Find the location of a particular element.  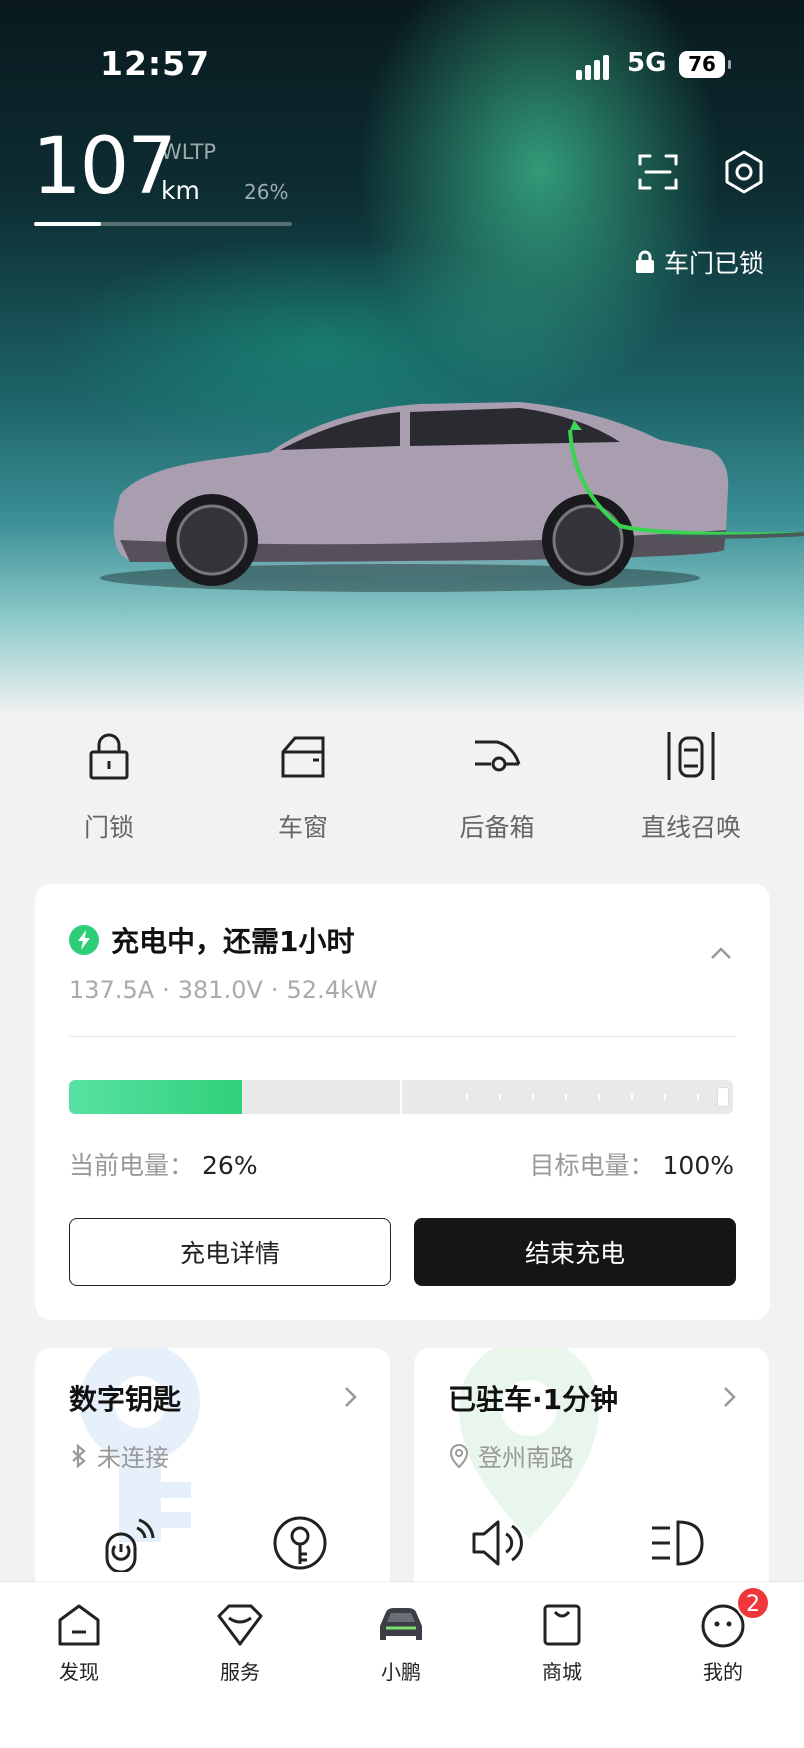

quick-control-label: 后备箱 is located at coordinates (497, 827).